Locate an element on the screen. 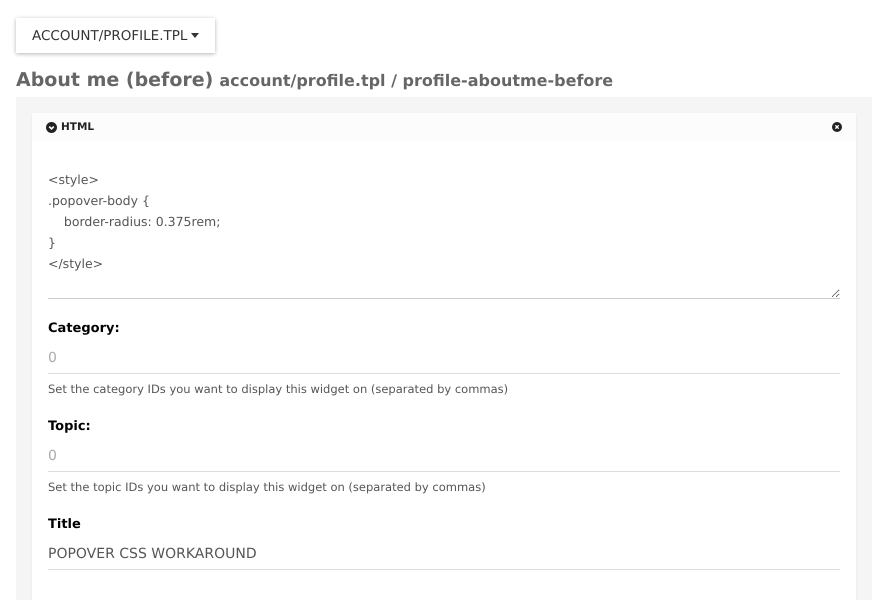 Image resolution: width=886 pixels, height=600 pixels. caret-icon is located at coordinates (195, 35).